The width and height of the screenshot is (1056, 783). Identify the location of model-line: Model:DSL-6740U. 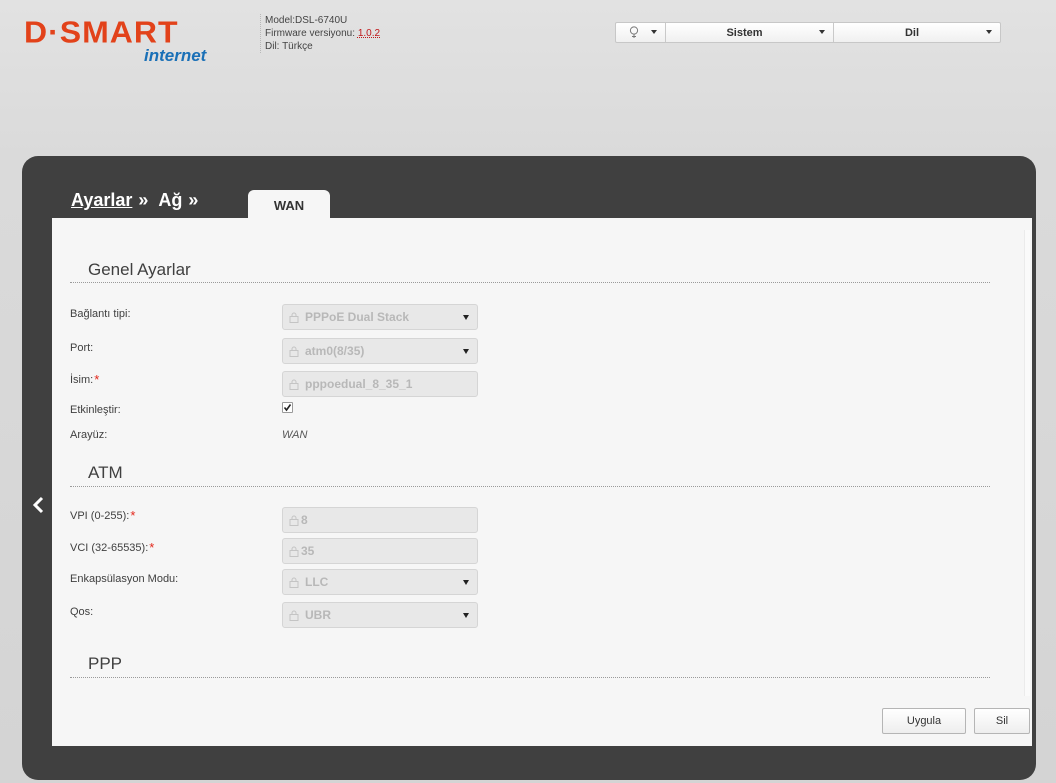
(322, 20).